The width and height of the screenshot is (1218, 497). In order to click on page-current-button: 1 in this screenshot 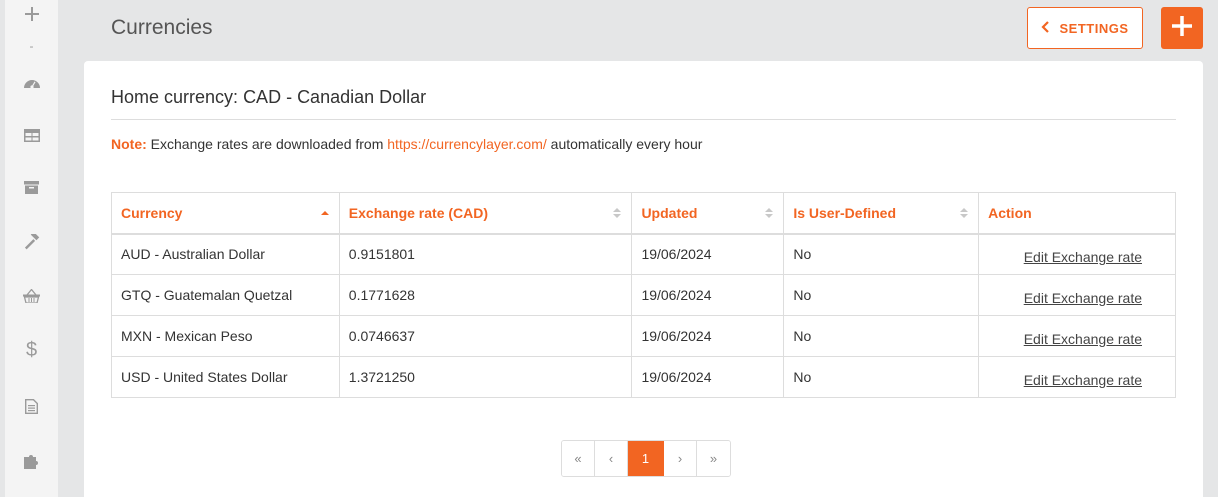, I will do `click(646, 458)`.